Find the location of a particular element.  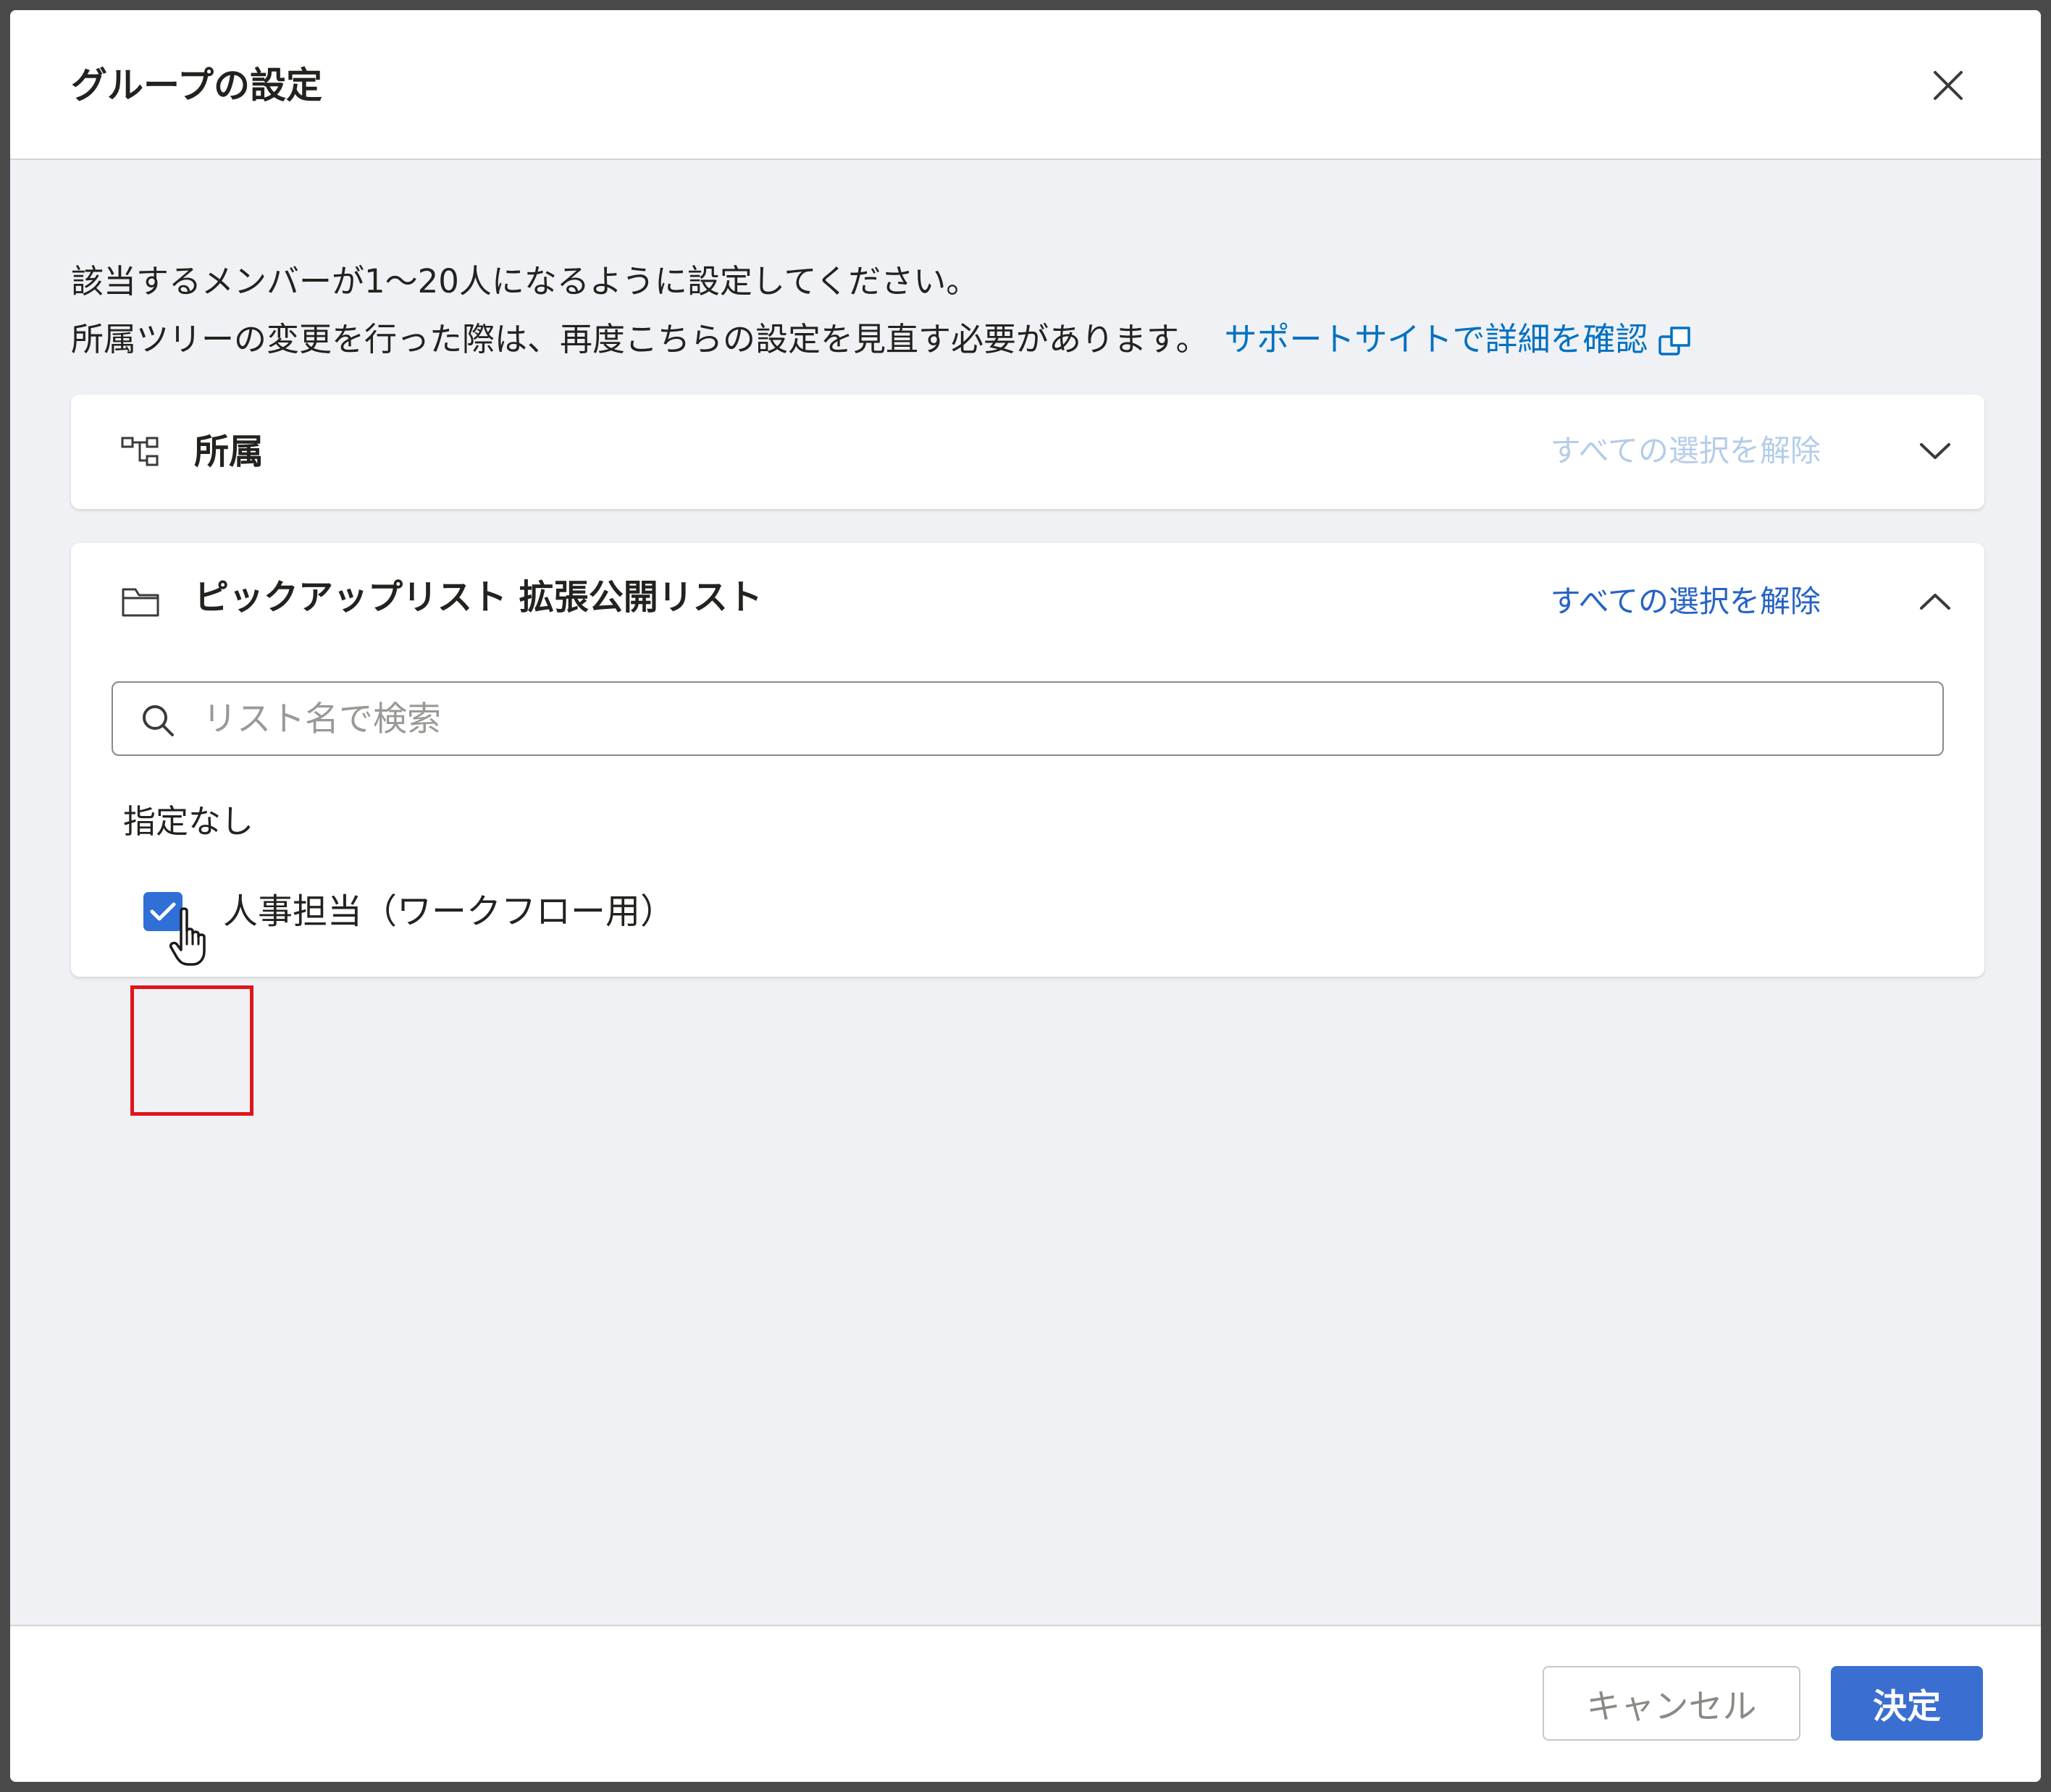

affiliation-clear-all-link: すべての選択を解除 is located at coordinates (1686, 451).